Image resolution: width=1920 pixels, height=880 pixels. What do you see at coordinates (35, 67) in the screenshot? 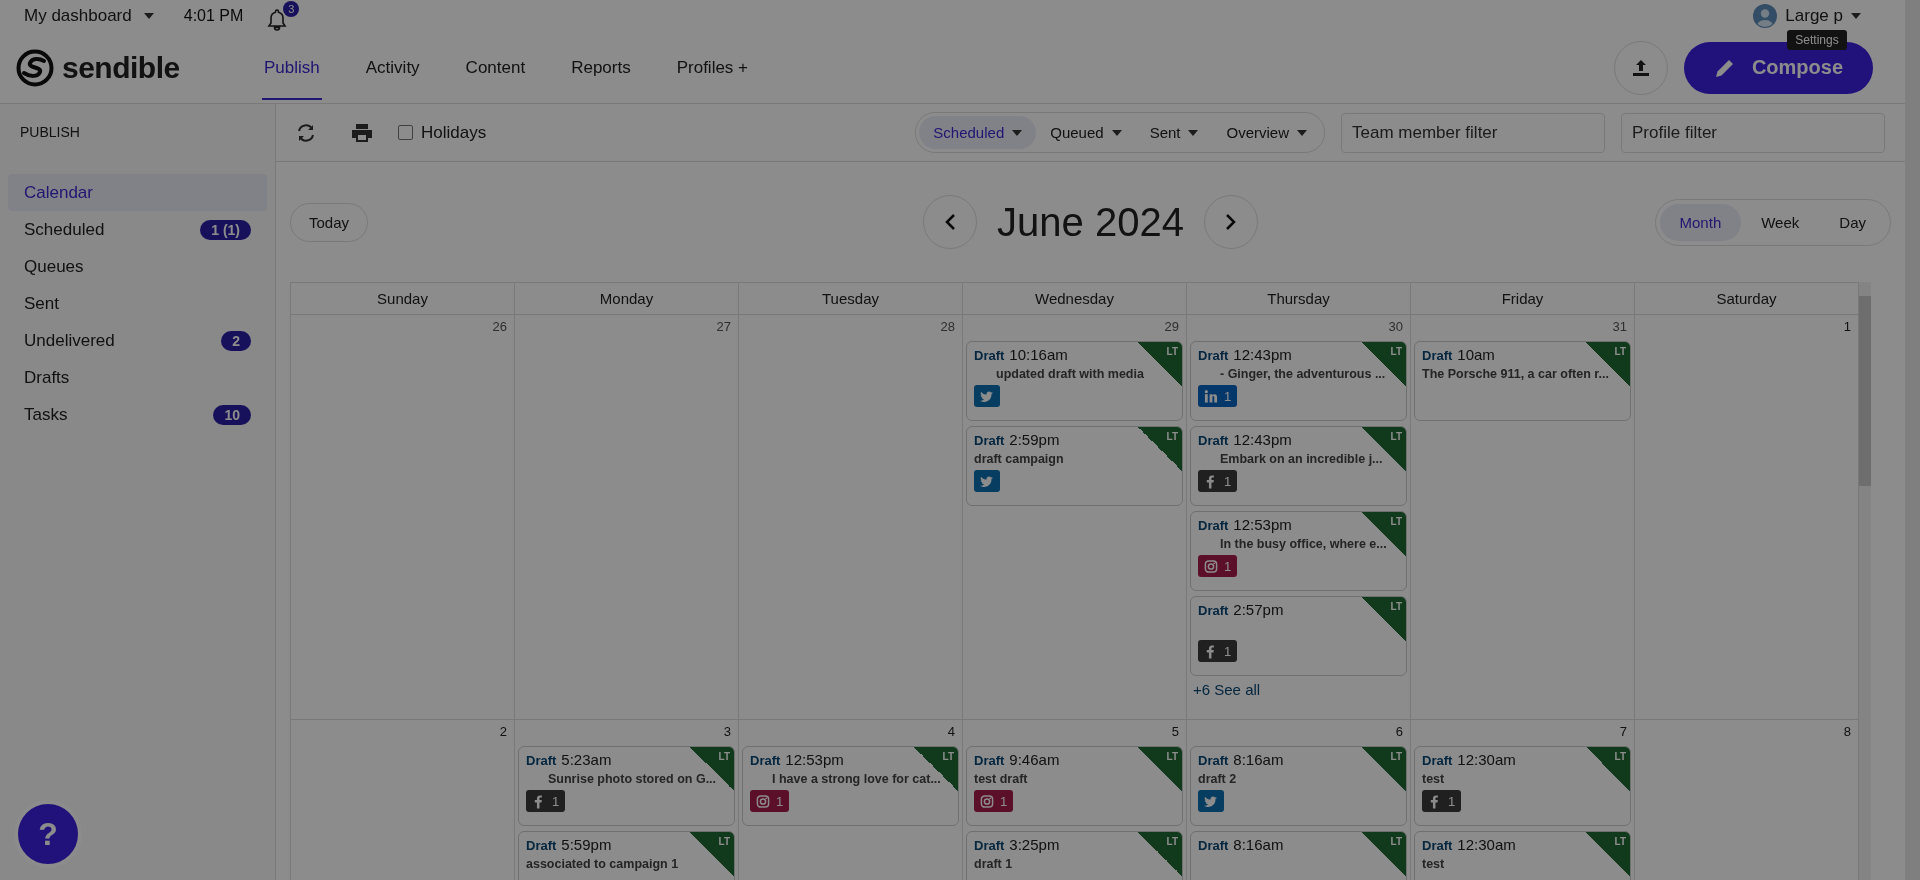
I see `logo-icon` at bounding box center [35, 67].